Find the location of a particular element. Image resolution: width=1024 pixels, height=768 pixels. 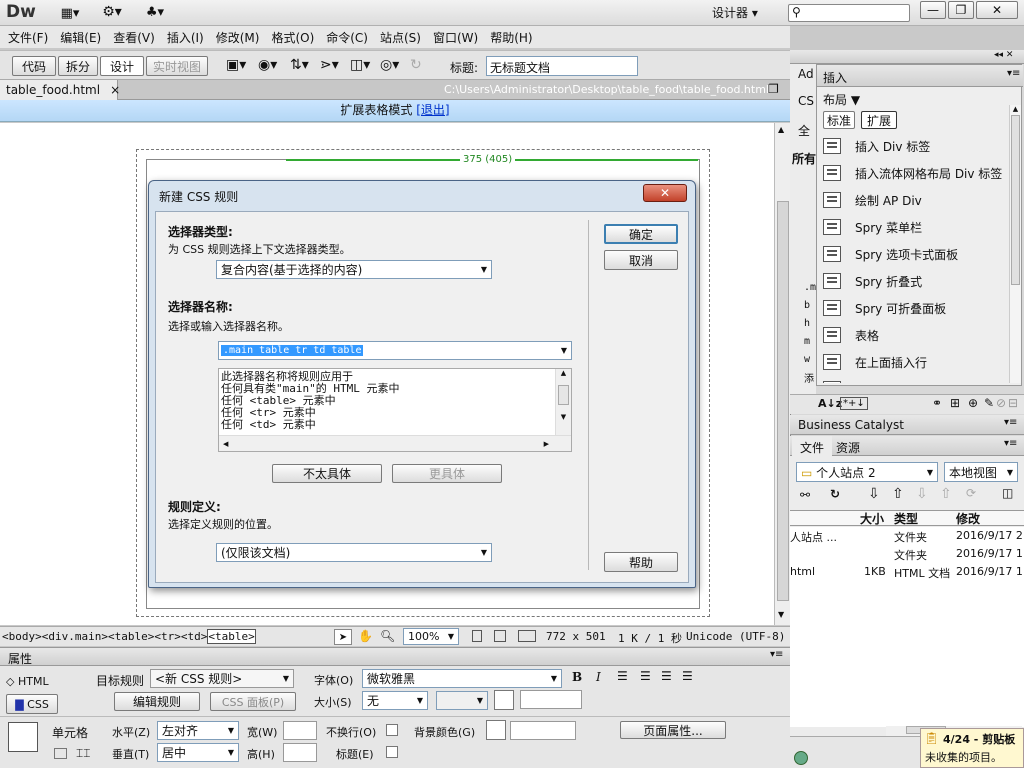

size-select: 无 ▼ is located at coordinates (395, 700).